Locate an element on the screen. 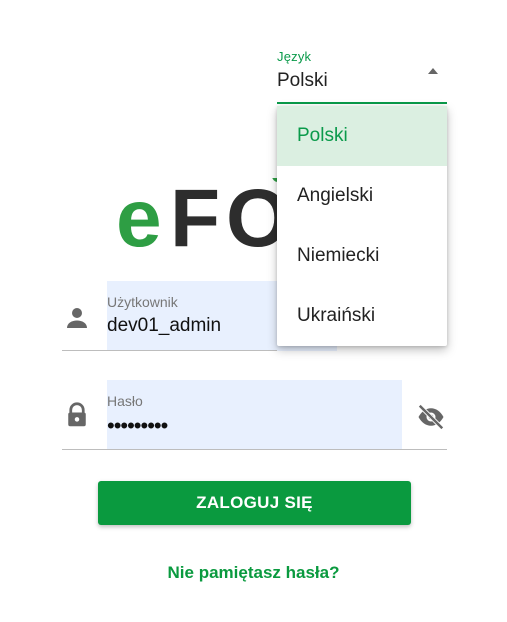  person-icon is located at coordinates (77, 318).